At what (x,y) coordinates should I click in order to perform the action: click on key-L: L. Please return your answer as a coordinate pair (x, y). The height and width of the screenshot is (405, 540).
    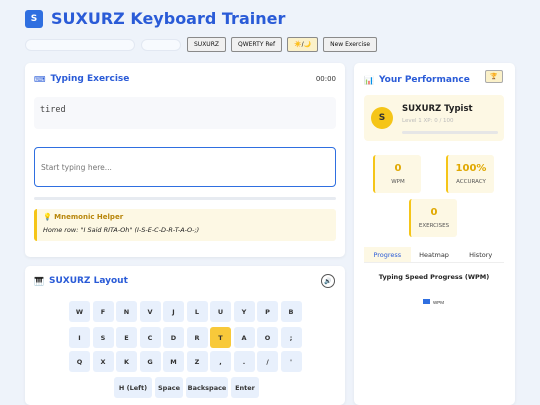
    Looking at the image, I should click on (197, 311).